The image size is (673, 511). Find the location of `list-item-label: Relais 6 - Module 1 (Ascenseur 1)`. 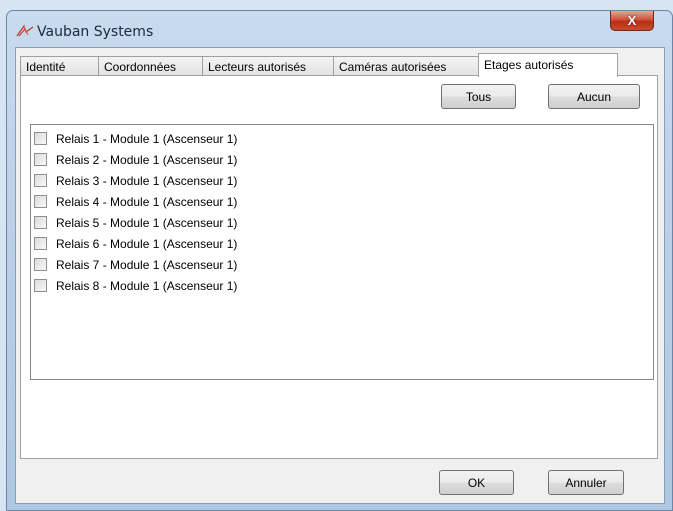

list-item-label: Relais 6 - Module 1 (Ascenseur 1) is located at coordinates (147, 243).